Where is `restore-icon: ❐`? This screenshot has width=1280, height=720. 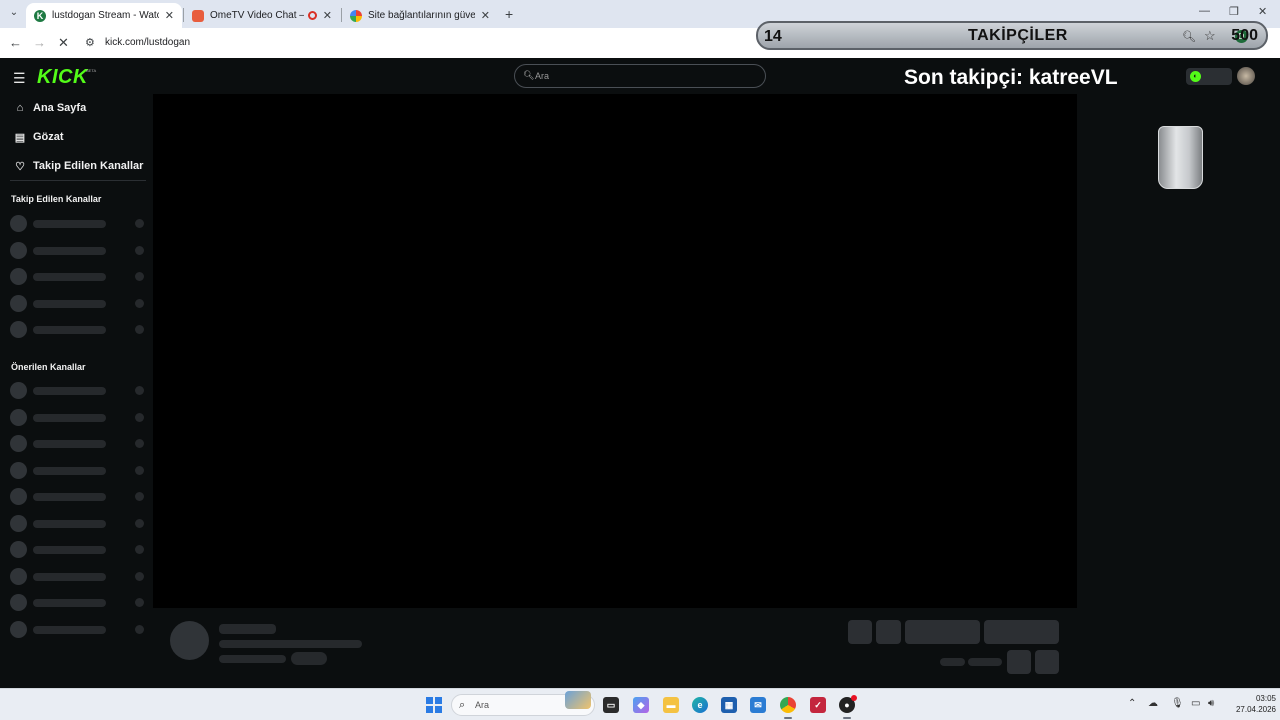 restore-icon: ❐ is located at coordinates (1234, 11).